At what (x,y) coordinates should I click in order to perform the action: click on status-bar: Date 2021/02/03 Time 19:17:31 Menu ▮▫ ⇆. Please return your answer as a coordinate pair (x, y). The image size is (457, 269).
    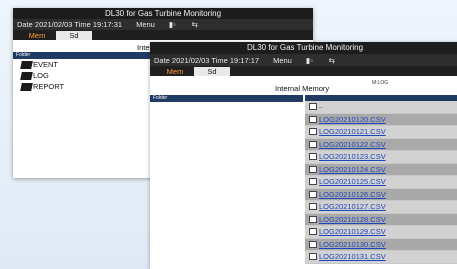
    Looking at the image, I should click on (163, 24).